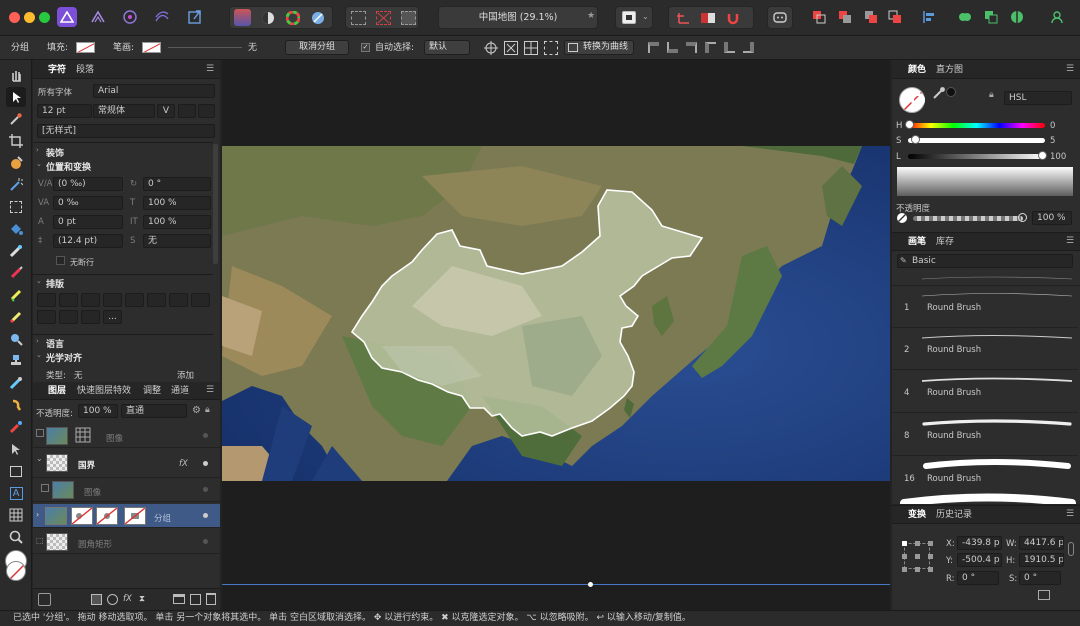 This screenshot has width=1080, height=626. Describe the element at coordinates (979, 543) in the screenshot. I see `x-field: -439.8 p` at that location.